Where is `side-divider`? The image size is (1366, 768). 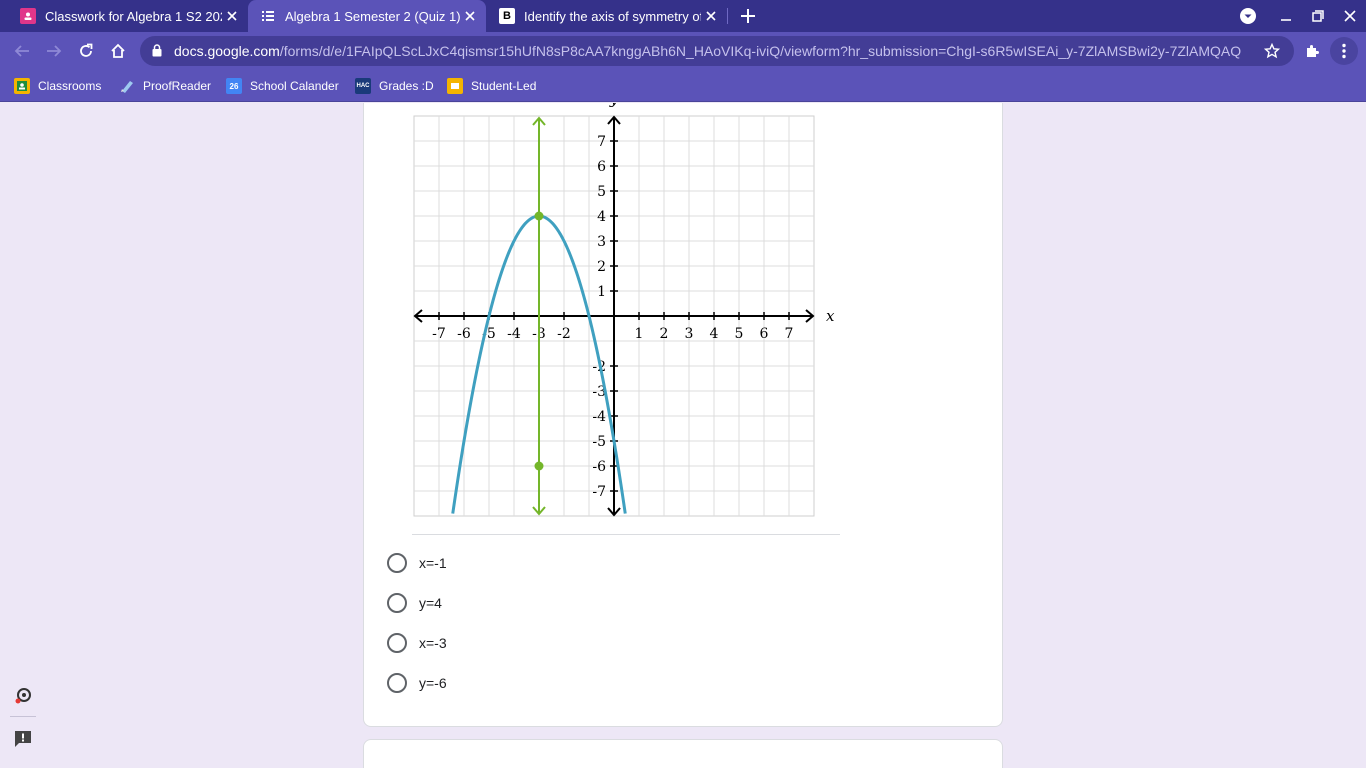
side-divider is located at coordinates (23, 716).